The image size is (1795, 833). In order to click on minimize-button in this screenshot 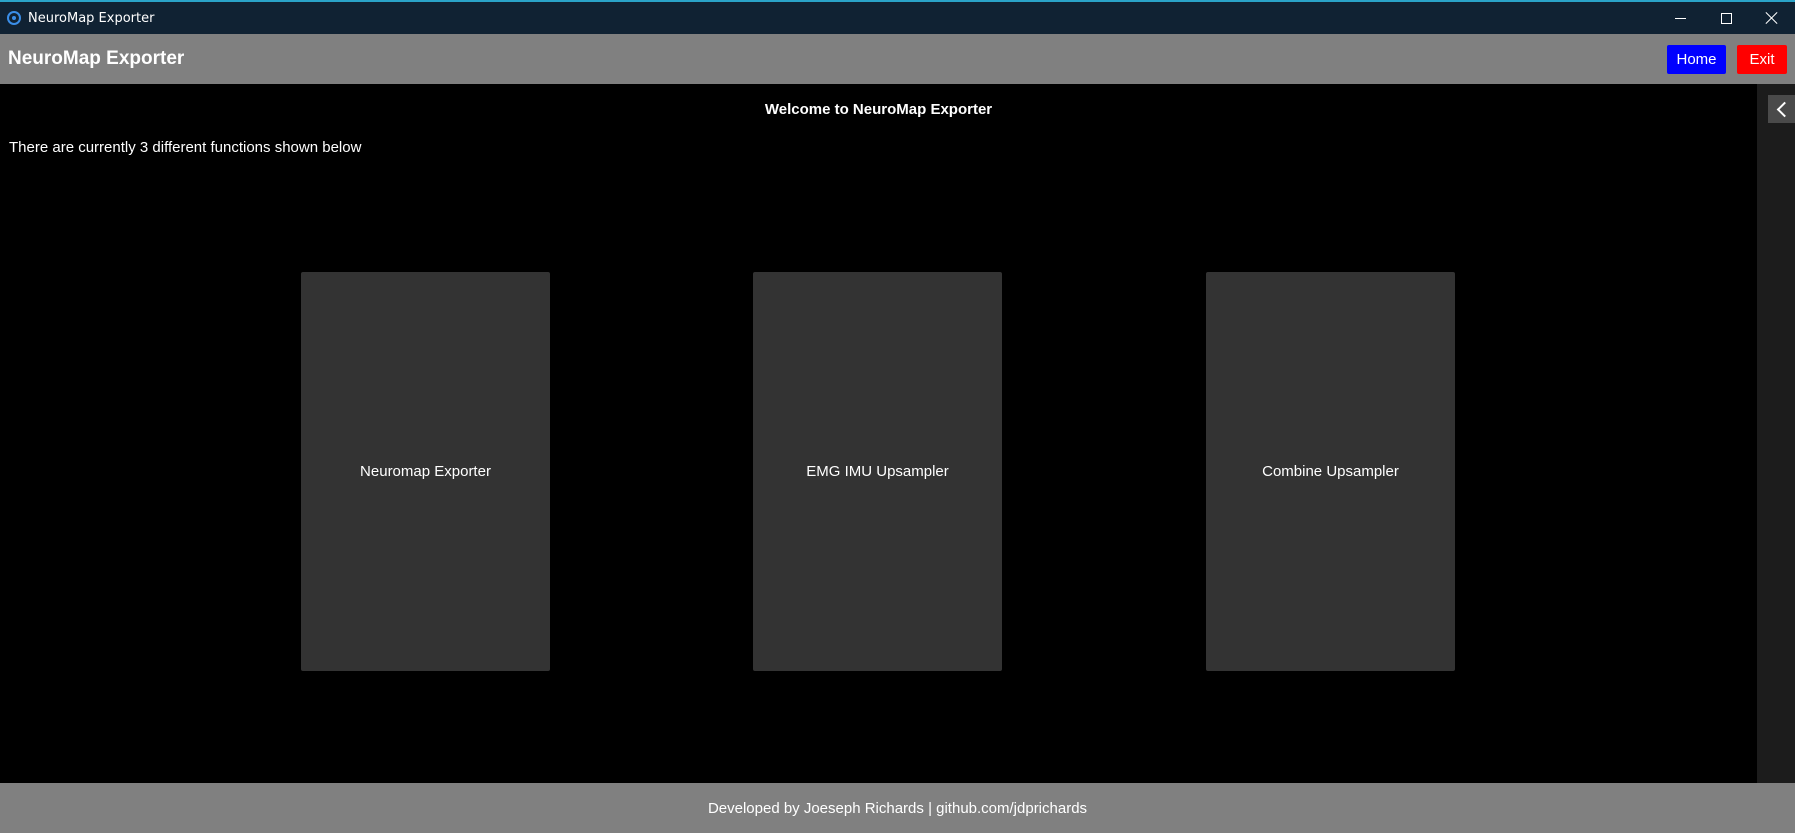, I will do `click(1680, 18)`.